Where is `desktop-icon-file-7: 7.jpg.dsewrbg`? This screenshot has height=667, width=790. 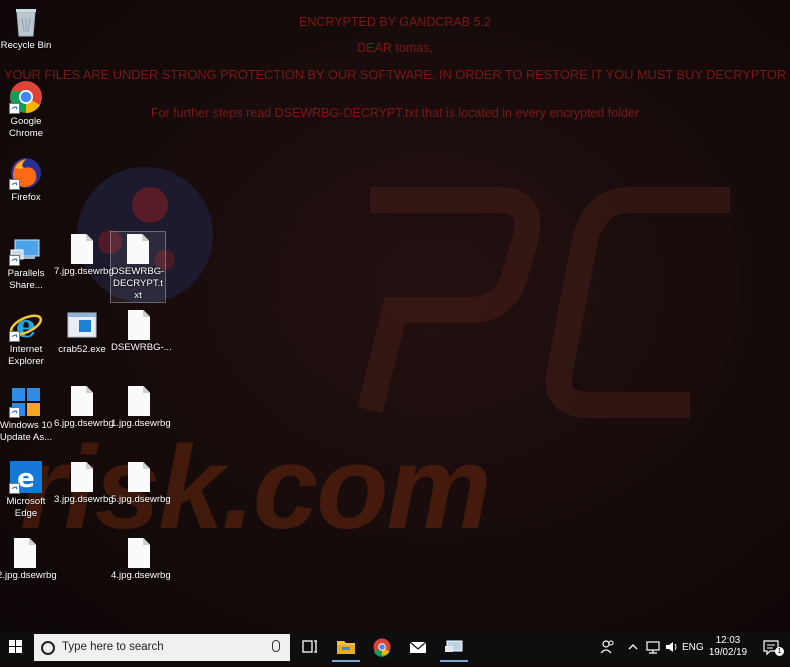
desktop-icon-file-7: 7.jpg.dsewrbg is located at coordinates (84, 255).